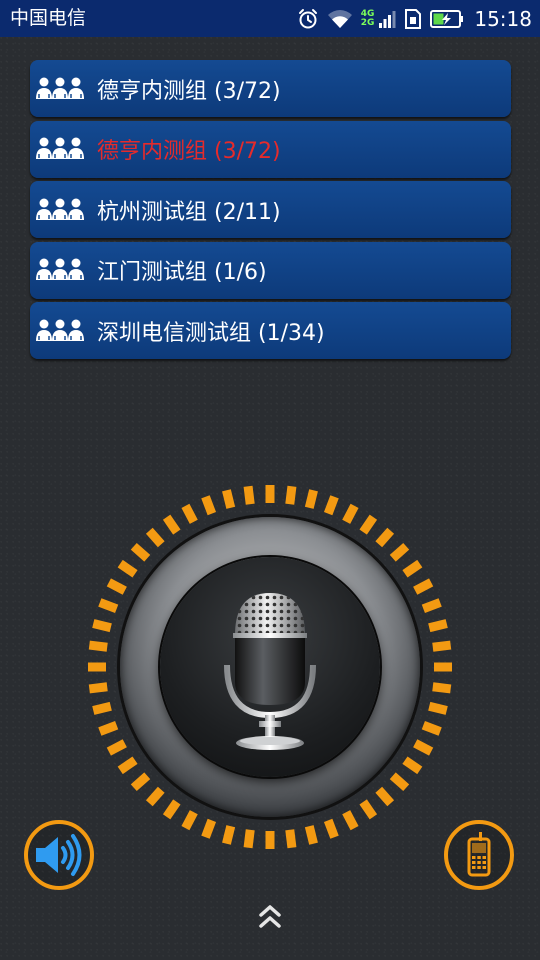  Describe the element at coordinates (270, 917) in the screenshot. I see `double-chevron-up-icon` at that location.